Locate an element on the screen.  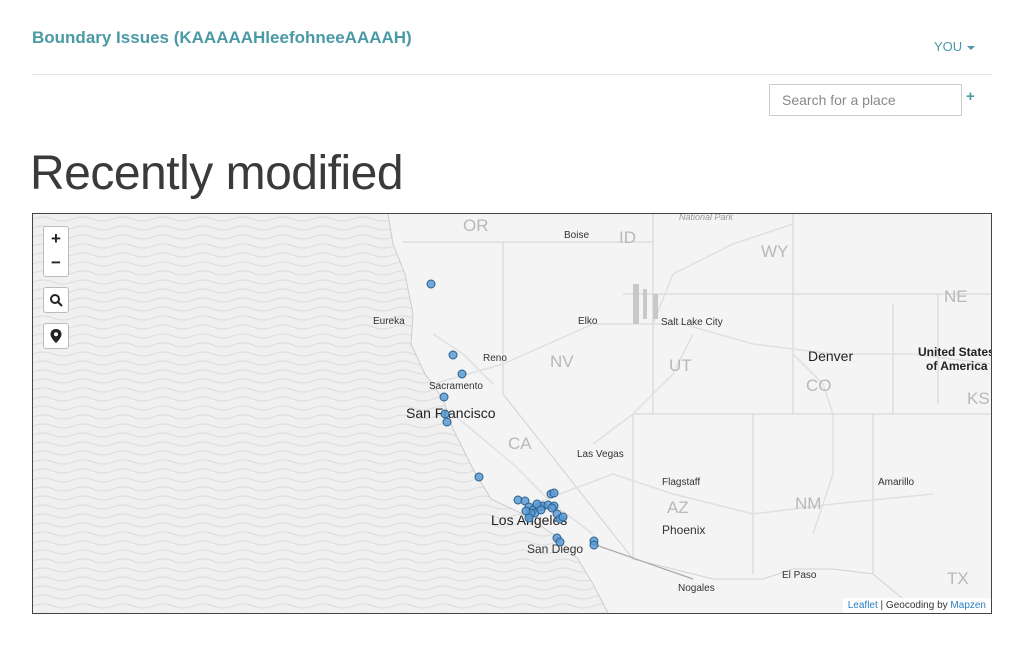
attribution-text: | Geocoding by is located at coordinates (914, 605).